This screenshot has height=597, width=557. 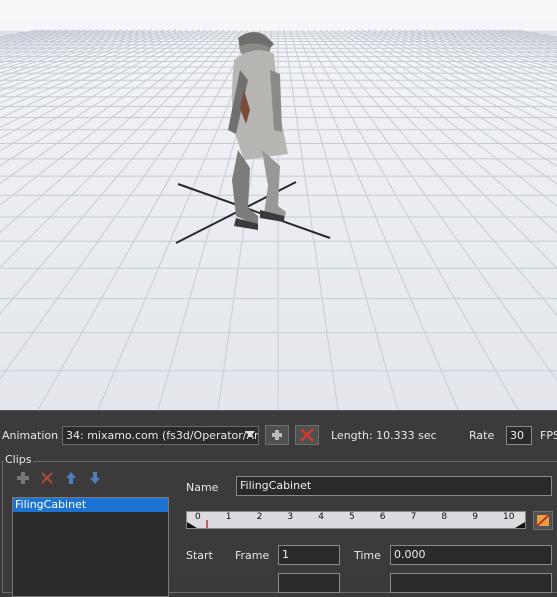 What do you see at coordinates (394, 486) in the screenshot?
I see `clip-name-input: FilingCabinet` at bounding box center [394, 486].